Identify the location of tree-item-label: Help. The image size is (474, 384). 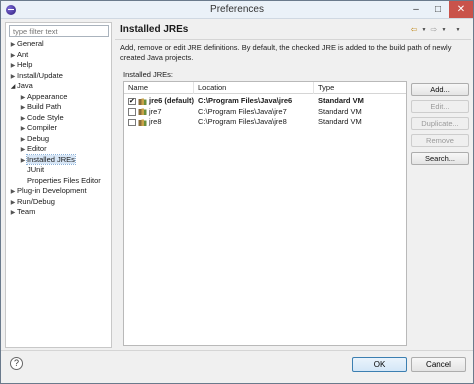
(25, 64).